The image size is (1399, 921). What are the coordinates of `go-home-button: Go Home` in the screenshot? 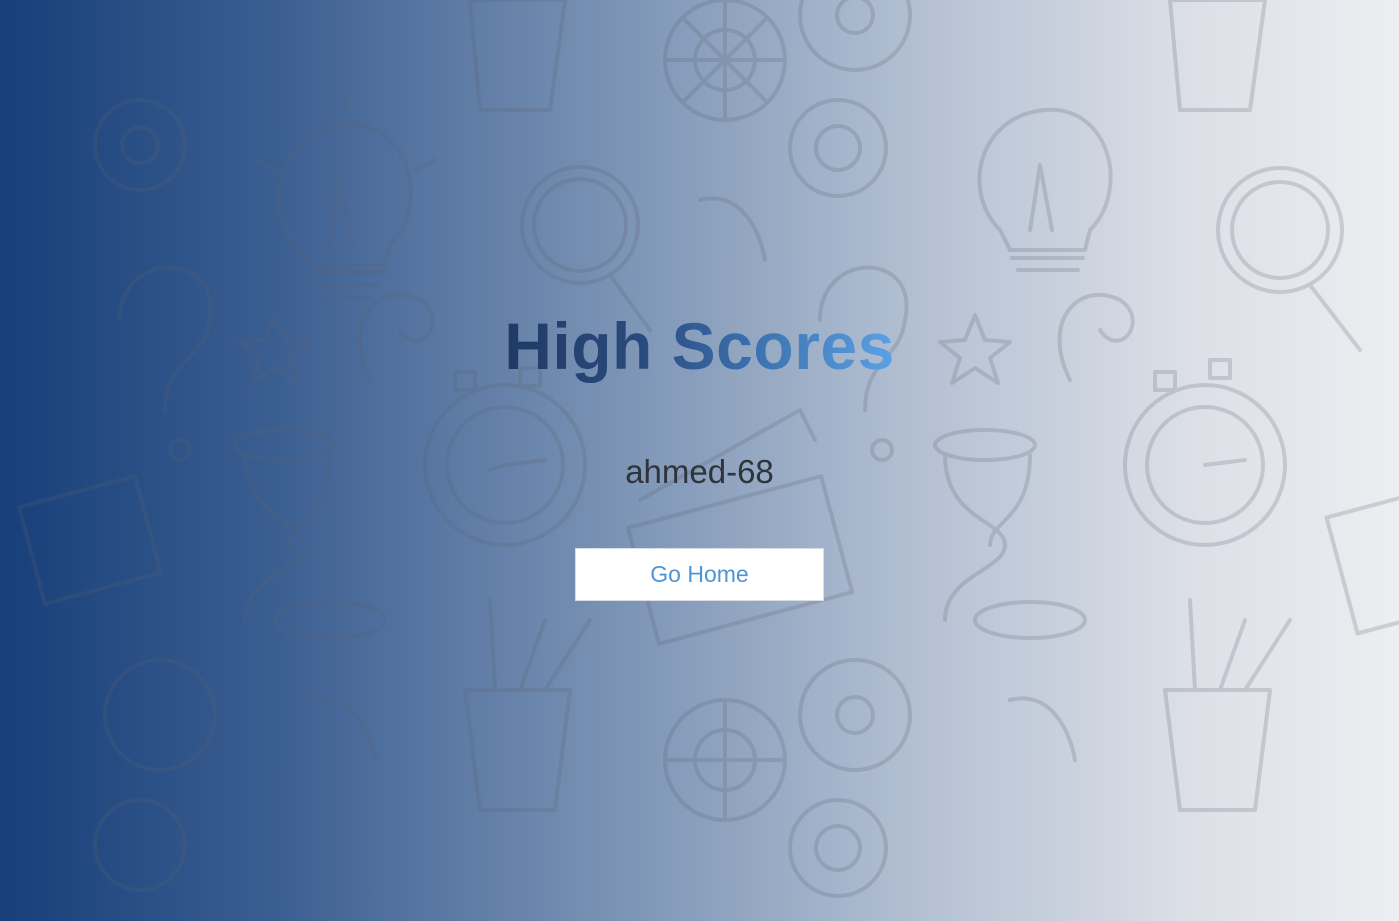 It's located at (699, 574).